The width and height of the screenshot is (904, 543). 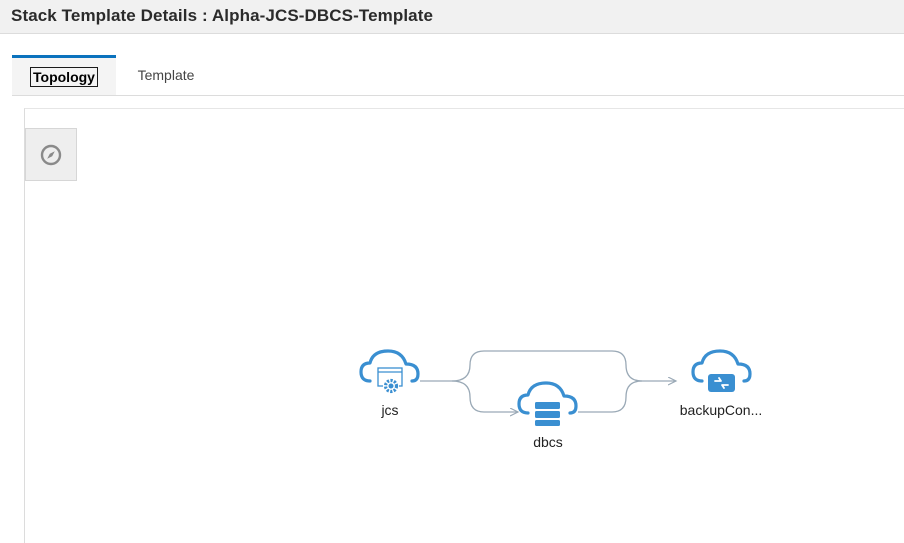 I want to click on jcs-node-label: jcs, so click(x=390, y=410).